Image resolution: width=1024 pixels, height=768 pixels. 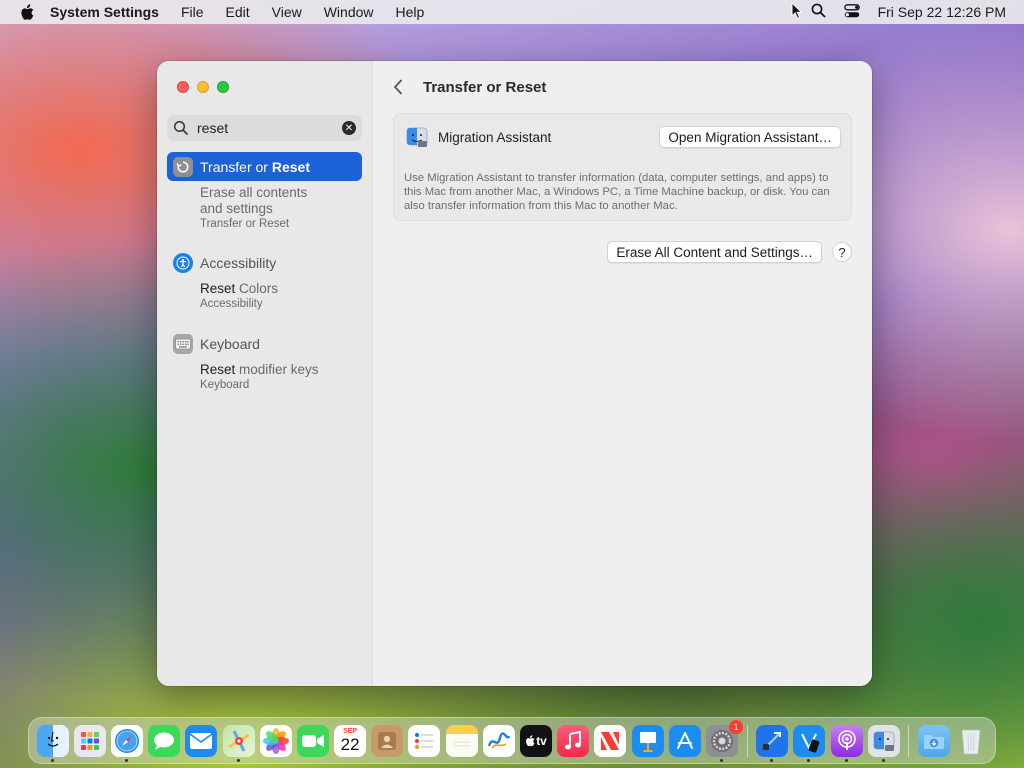 What do you see at coordinates (264, 343) in the screenshot?
I see `sidebar-item-keyboard: Keyboard` at bounding box center [264, 343].